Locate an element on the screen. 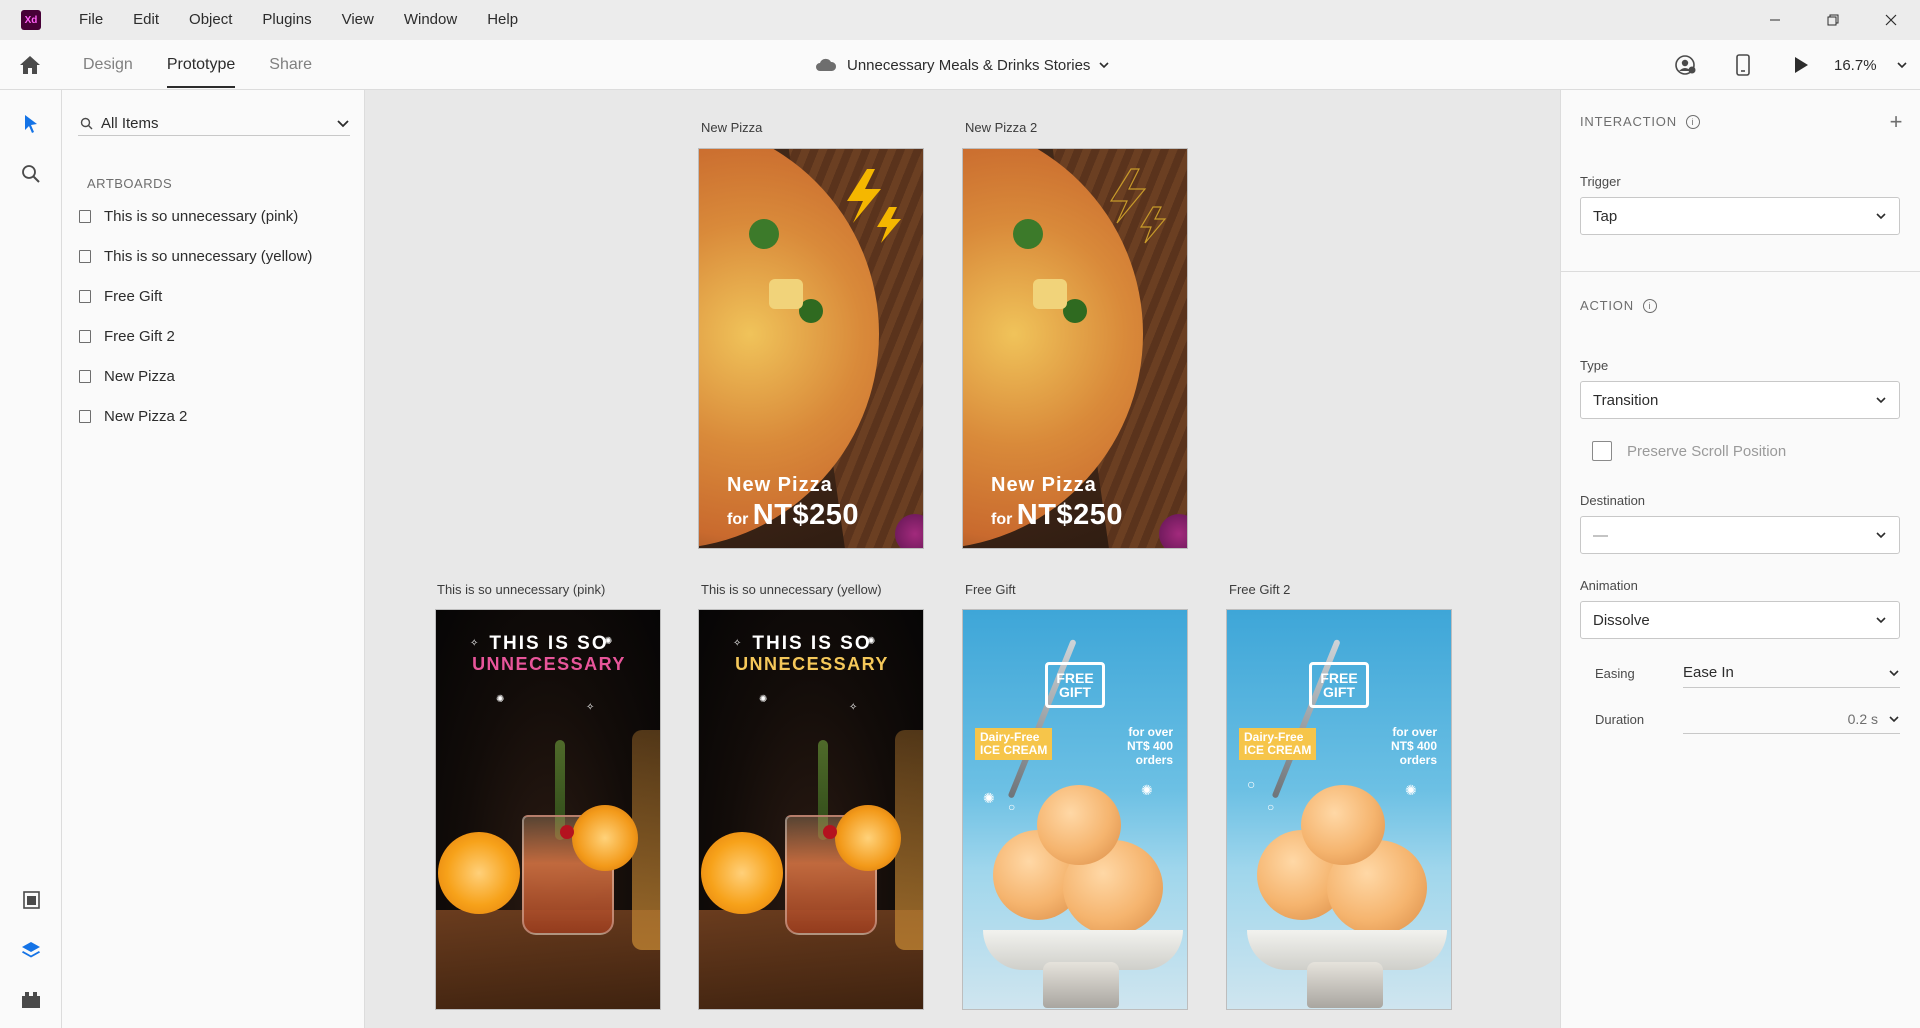  menu-help: Help is located at coordinates (502, 20).